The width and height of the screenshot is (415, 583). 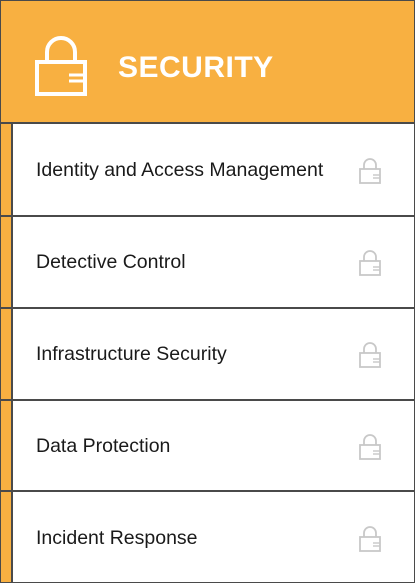 I want to click on item-label: Incident Response, so click(x=117, y=537).